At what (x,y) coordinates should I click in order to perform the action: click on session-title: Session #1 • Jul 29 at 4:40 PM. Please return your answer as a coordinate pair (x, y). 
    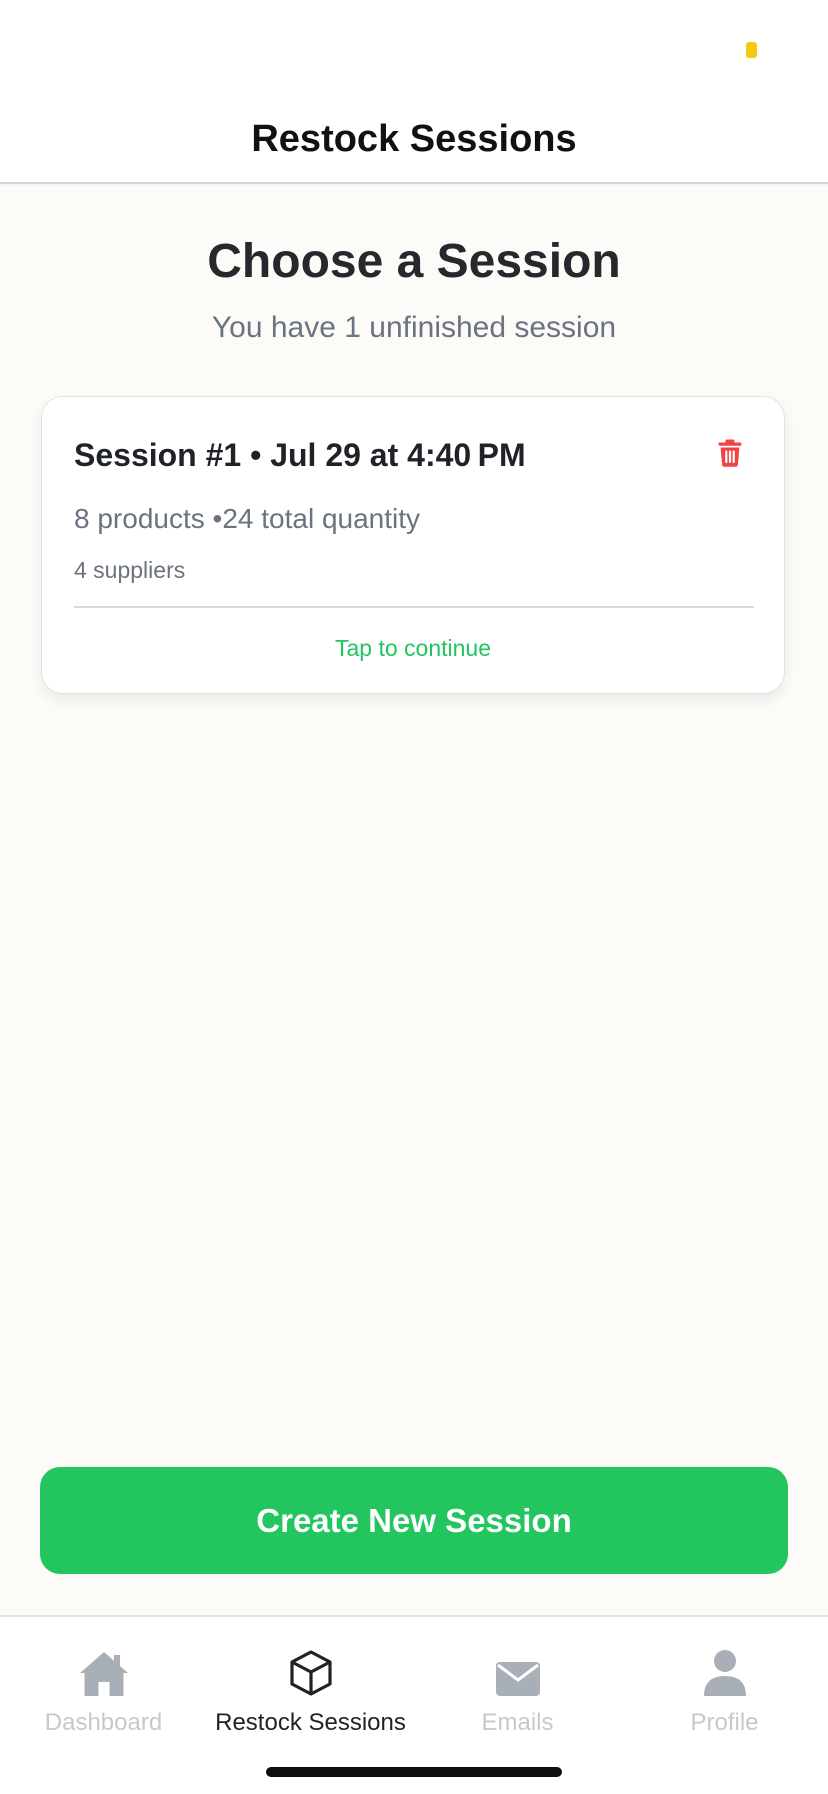
    Looking at the image, I should click on (300, 455).